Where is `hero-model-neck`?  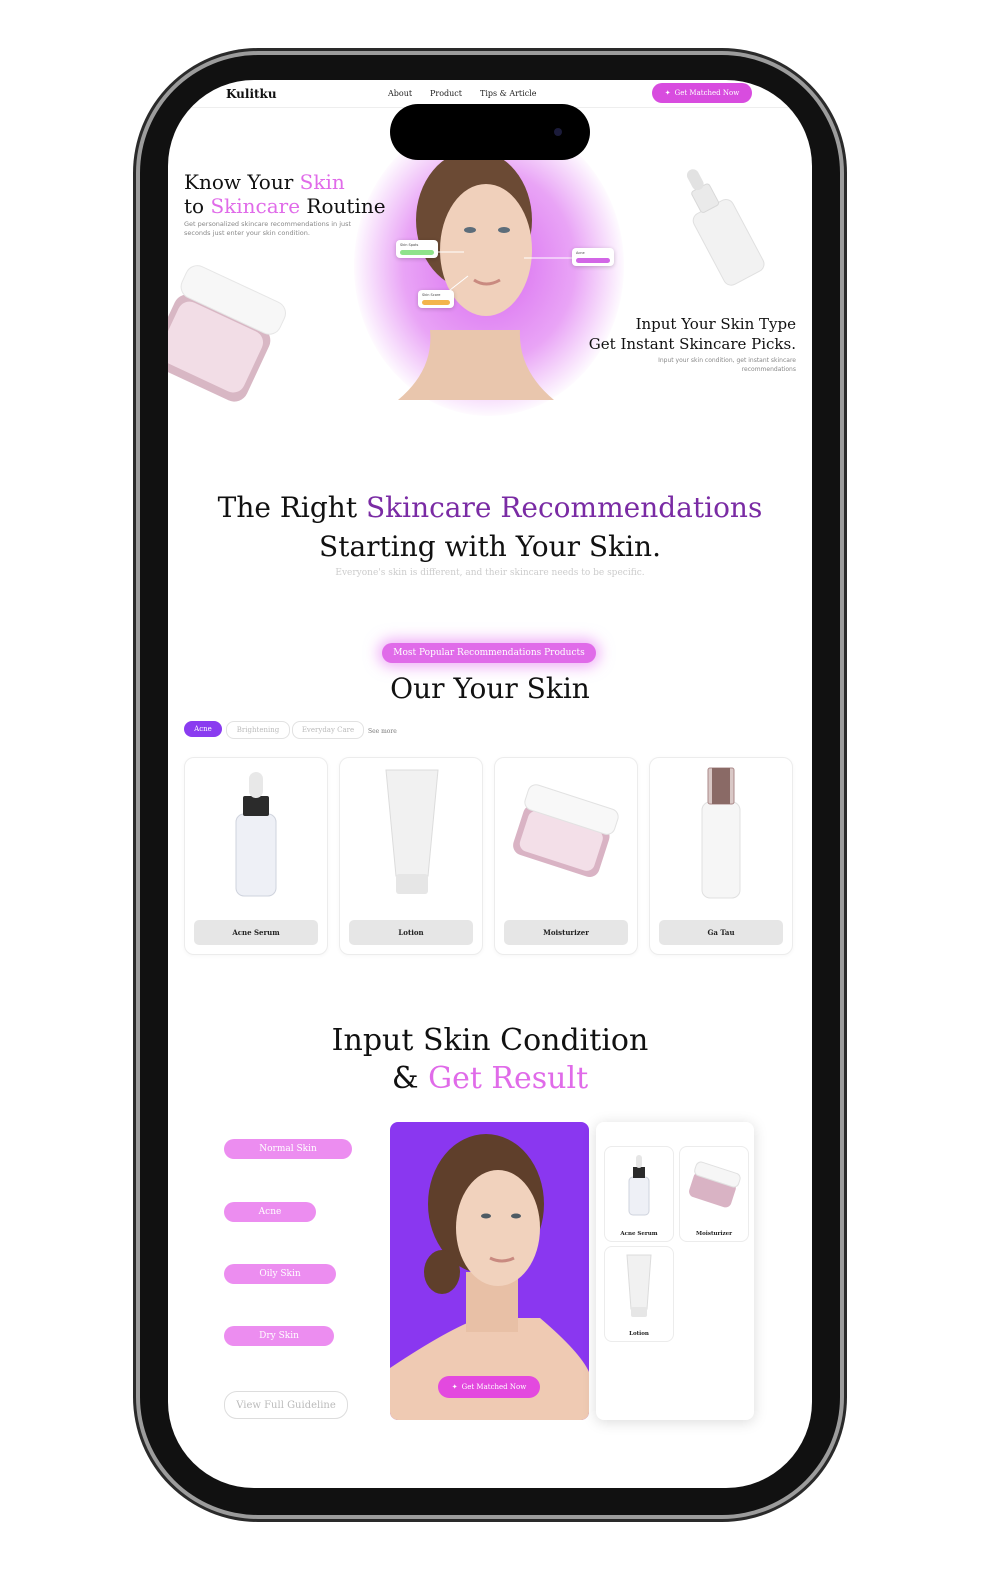 hero-model-neck is located at coordinates (476, 365).